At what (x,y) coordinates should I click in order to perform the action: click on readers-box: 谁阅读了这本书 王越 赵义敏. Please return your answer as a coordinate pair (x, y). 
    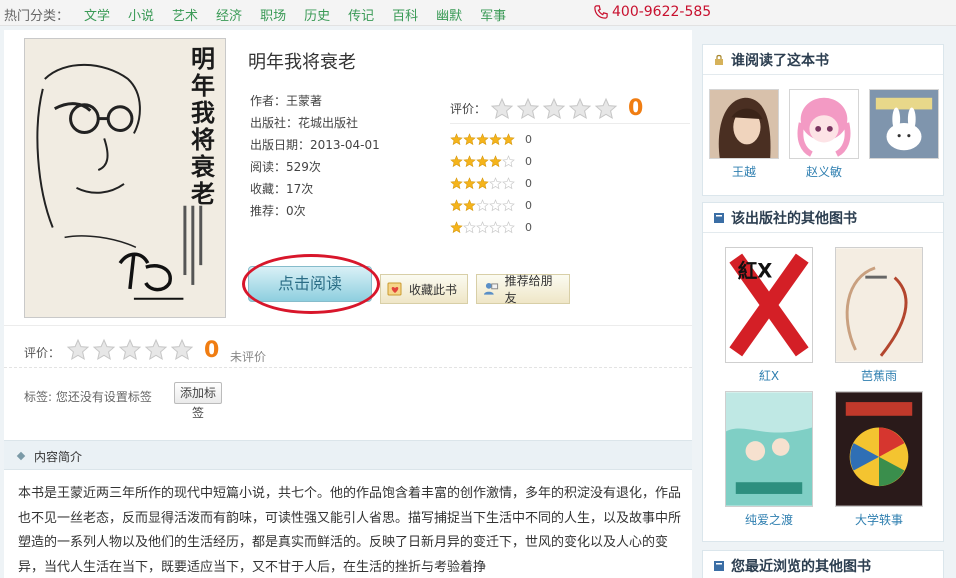
    Looking at the image, I should click on (823, 120).